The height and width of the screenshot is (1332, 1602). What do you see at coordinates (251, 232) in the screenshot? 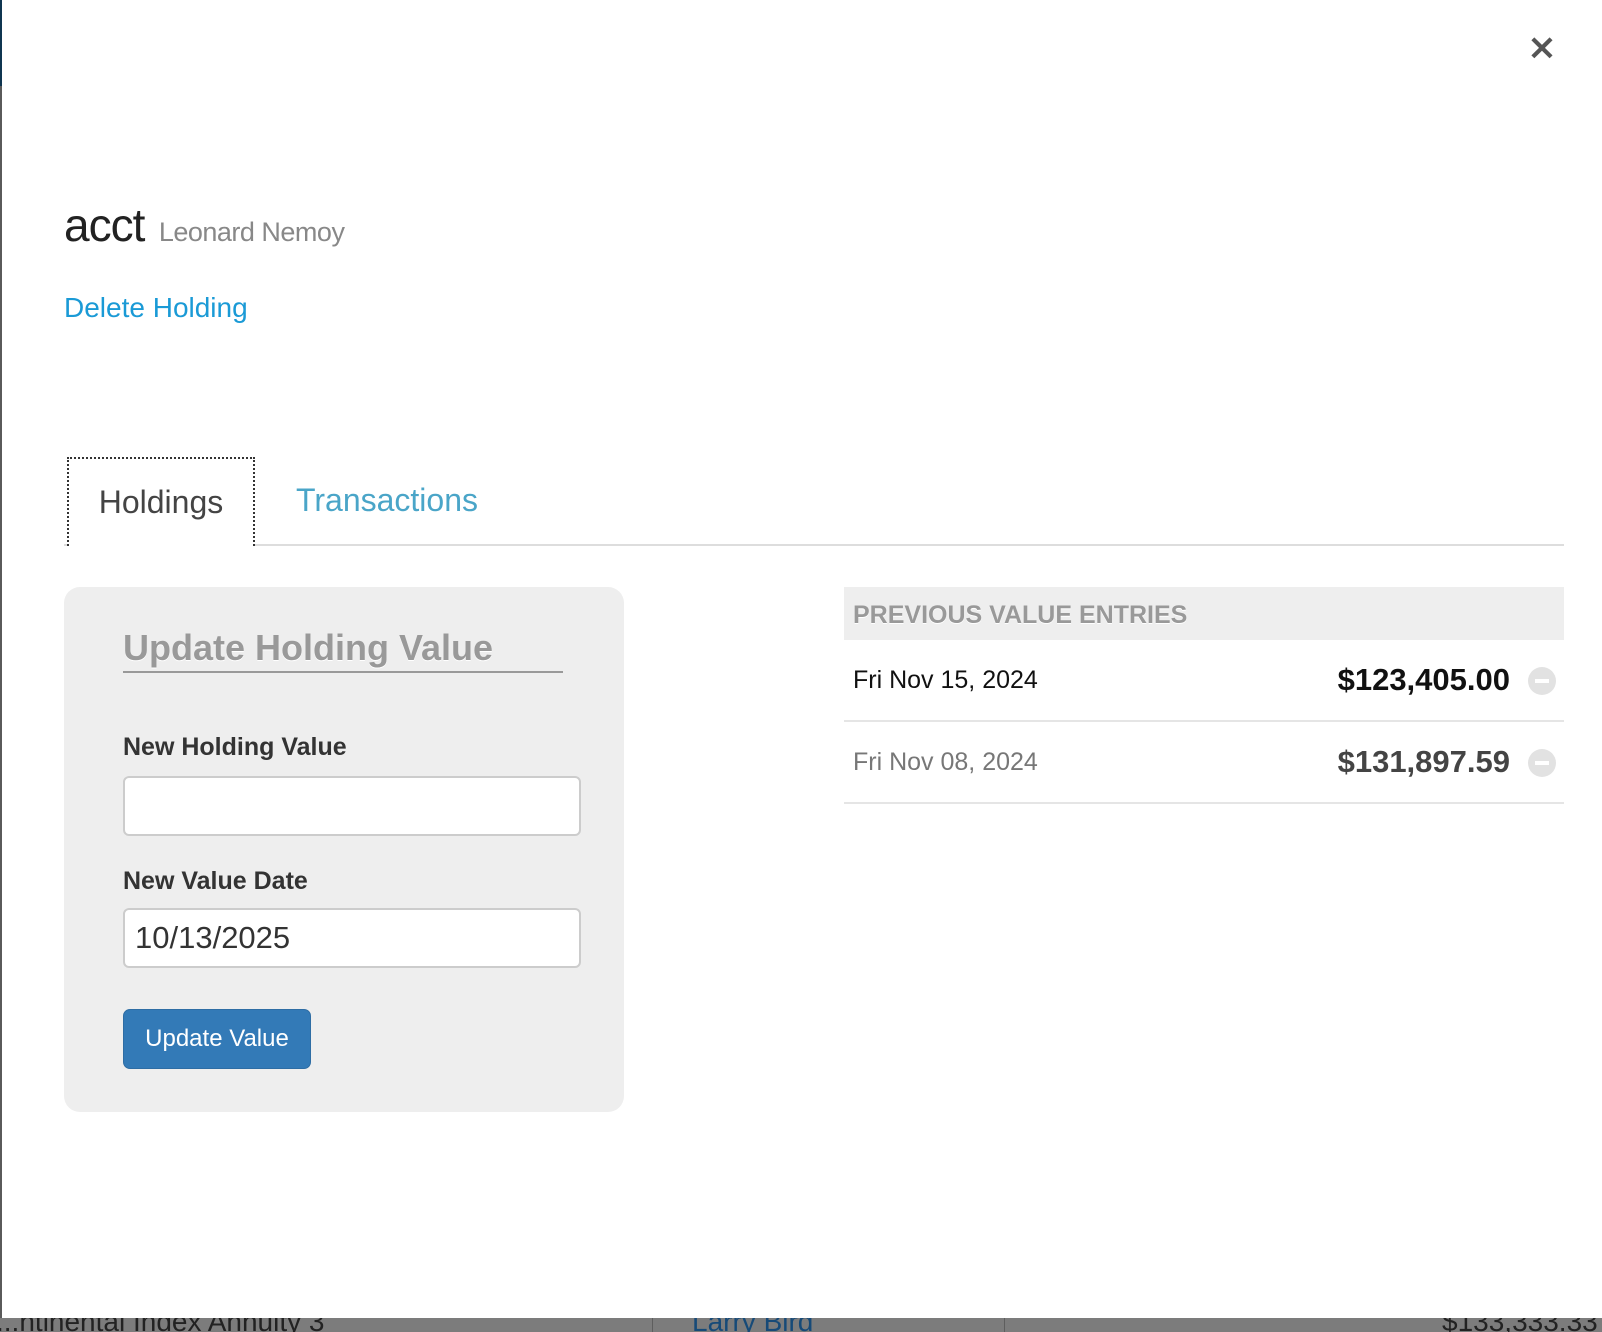
I see `client-name: Leonard Nemoy` at bounding box center [251, 232].